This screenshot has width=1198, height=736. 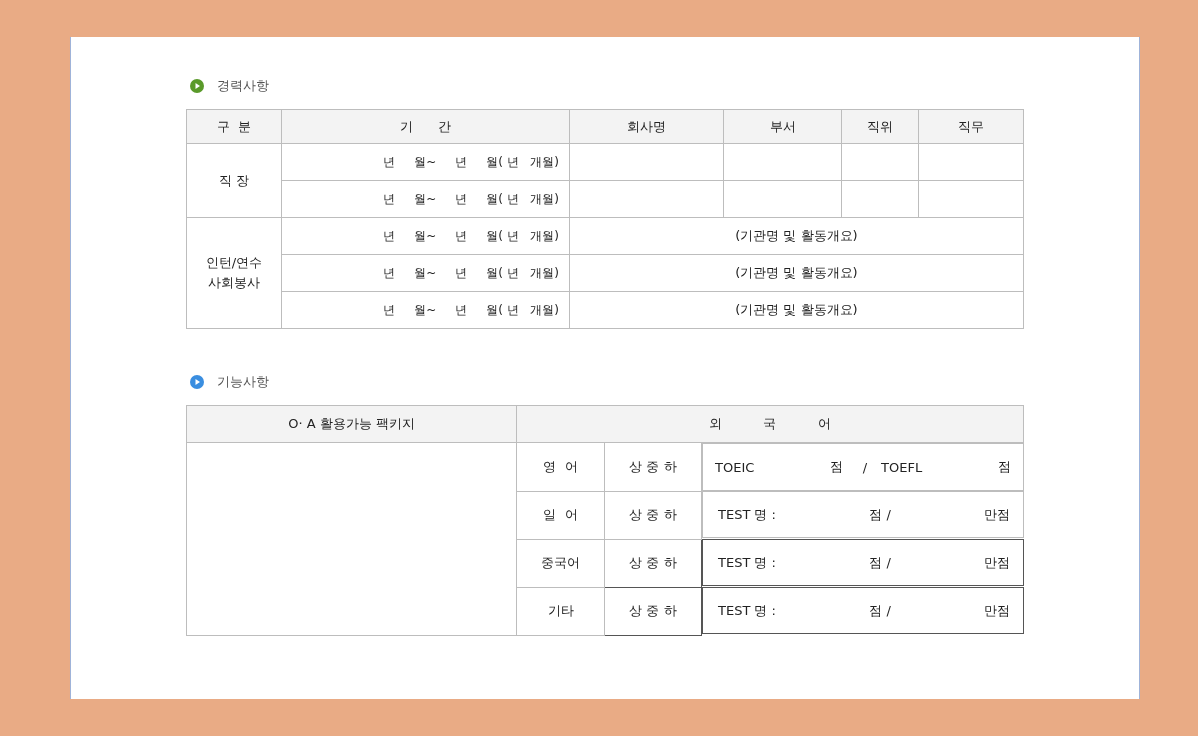 I want to click on language-cell: 영 어, so click(x=560, y=466).